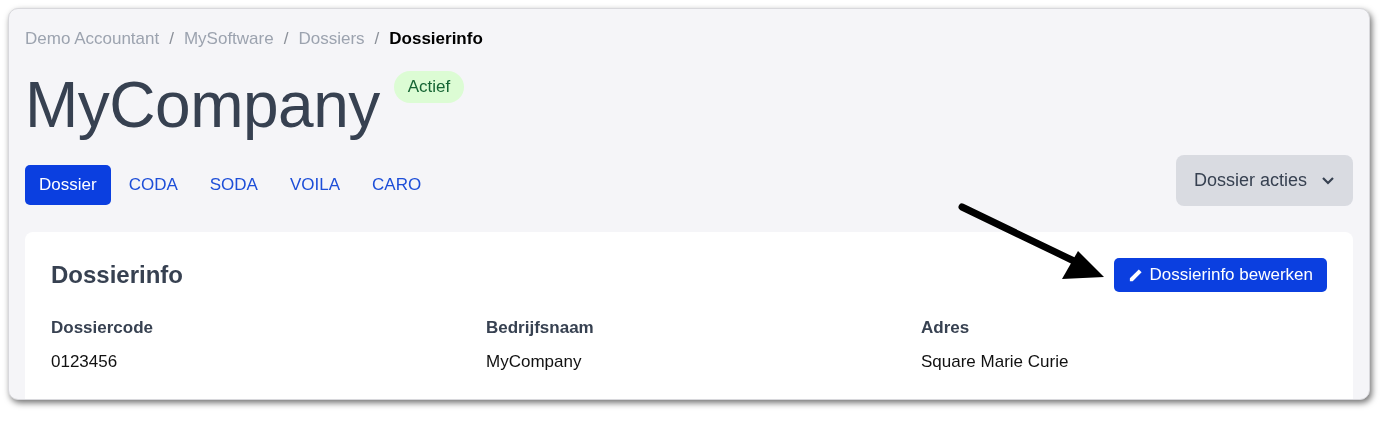 Image resolution: width=1394 pixels, height=423 pixels. Describe the element at coordinates (68, 184) in the screenshot. I see `tab: Dossier` at that location.